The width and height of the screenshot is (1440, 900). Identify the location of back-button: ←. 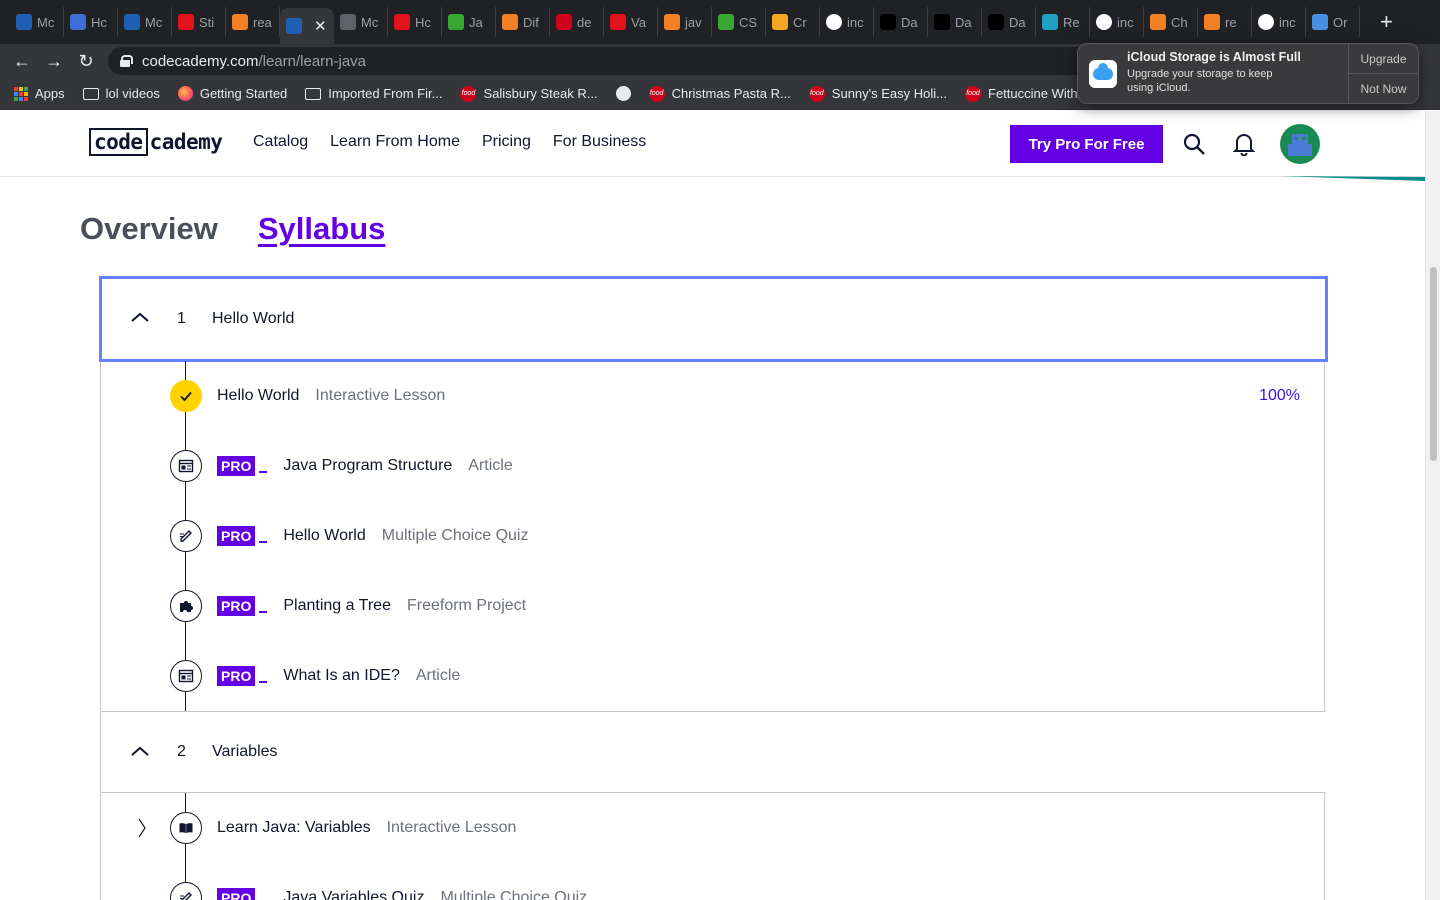
(22, 61).